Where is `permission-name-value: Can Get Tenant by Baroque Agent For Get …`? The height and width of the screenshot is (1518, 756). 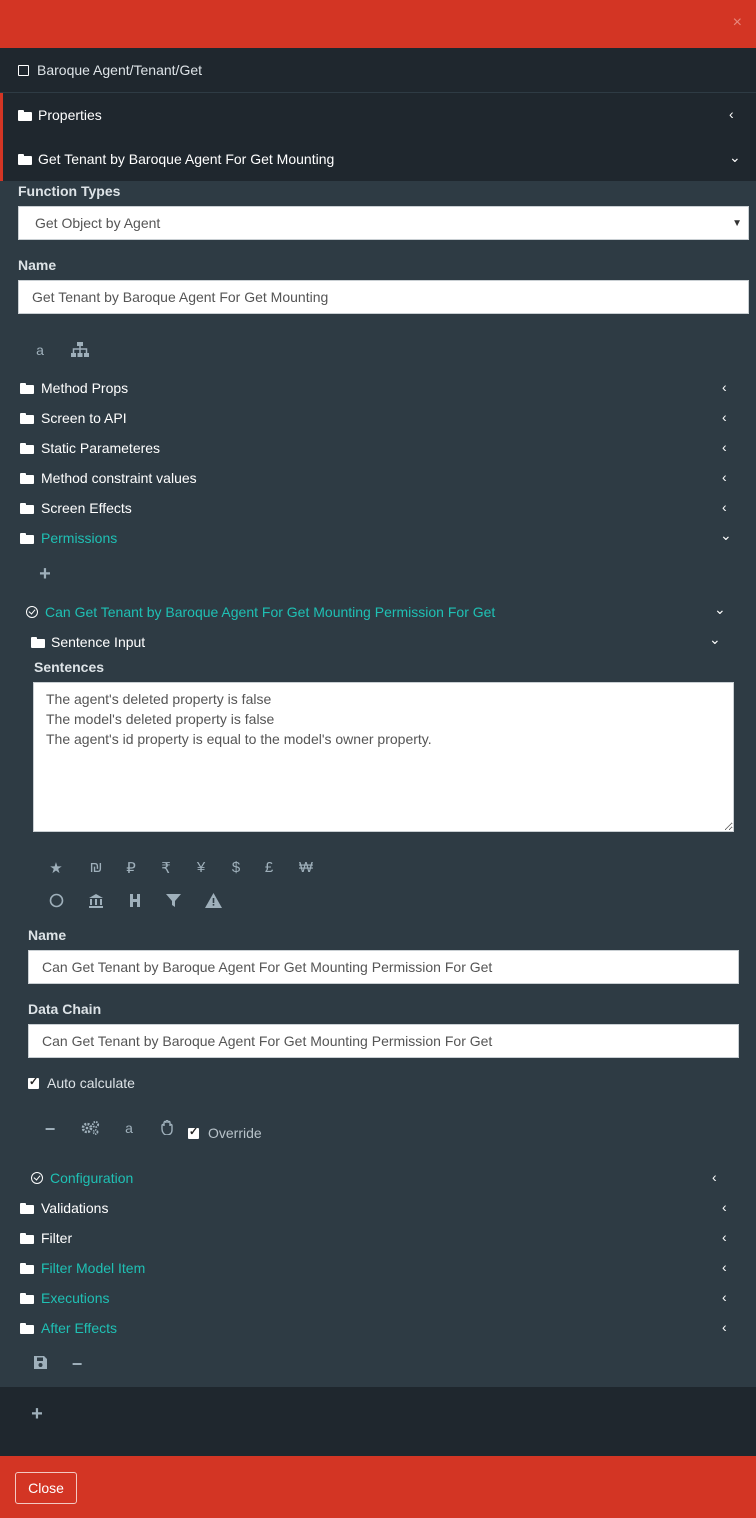
permission-name-value: Can Get Tenant by Baroque Agent For Get … is located at coordinates (267, 967).